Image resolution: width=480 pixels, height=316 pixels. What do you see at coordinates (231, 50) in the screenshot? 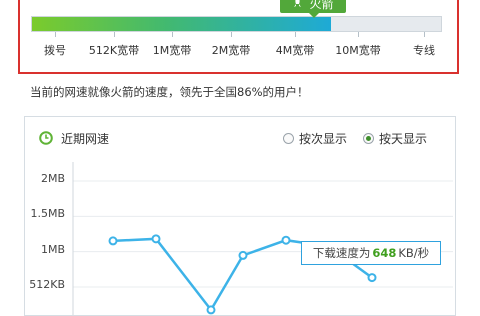
I see `scale-label: 2M宽带` at bounding box center [231, 50].